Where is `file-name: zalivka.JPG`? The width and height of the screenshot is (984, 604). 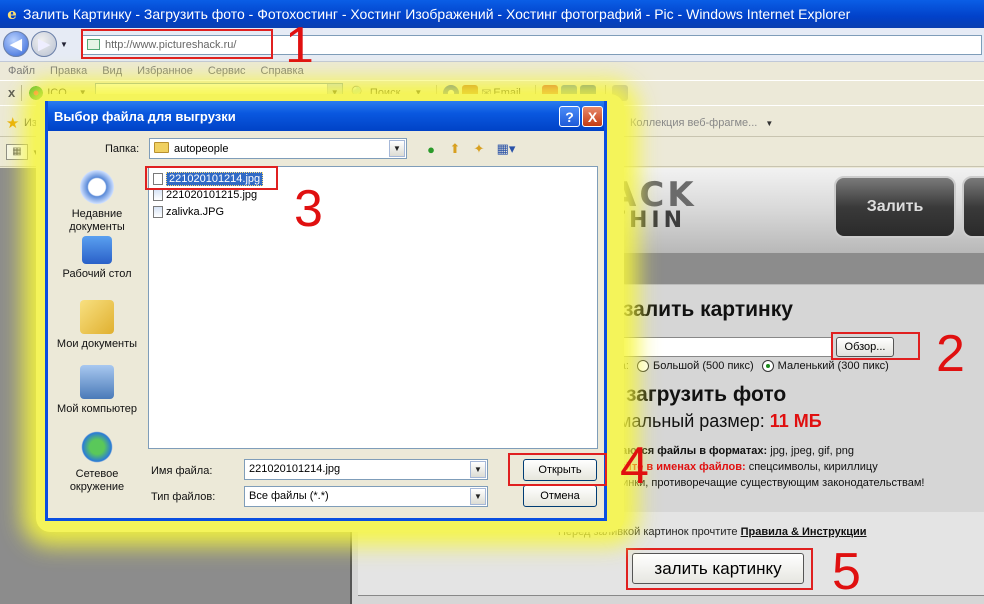
file-name: zalivka.JPG is located at coordinates (195, 211).